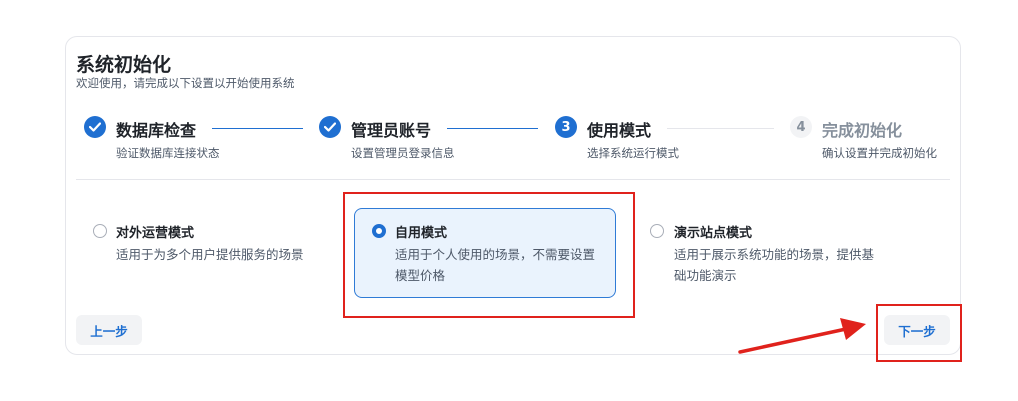  What do you see at coordinates (566, 127) in the screenshot?
I see `step-number: 3` at bounding box center [566, 127].